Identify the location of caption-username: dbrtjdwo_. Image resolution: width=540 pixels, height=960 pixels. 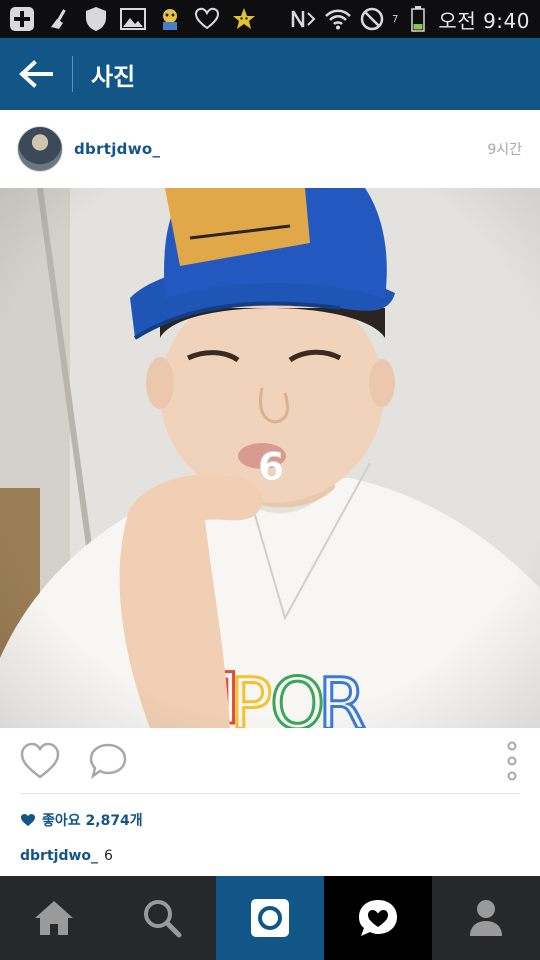
(59, 856).